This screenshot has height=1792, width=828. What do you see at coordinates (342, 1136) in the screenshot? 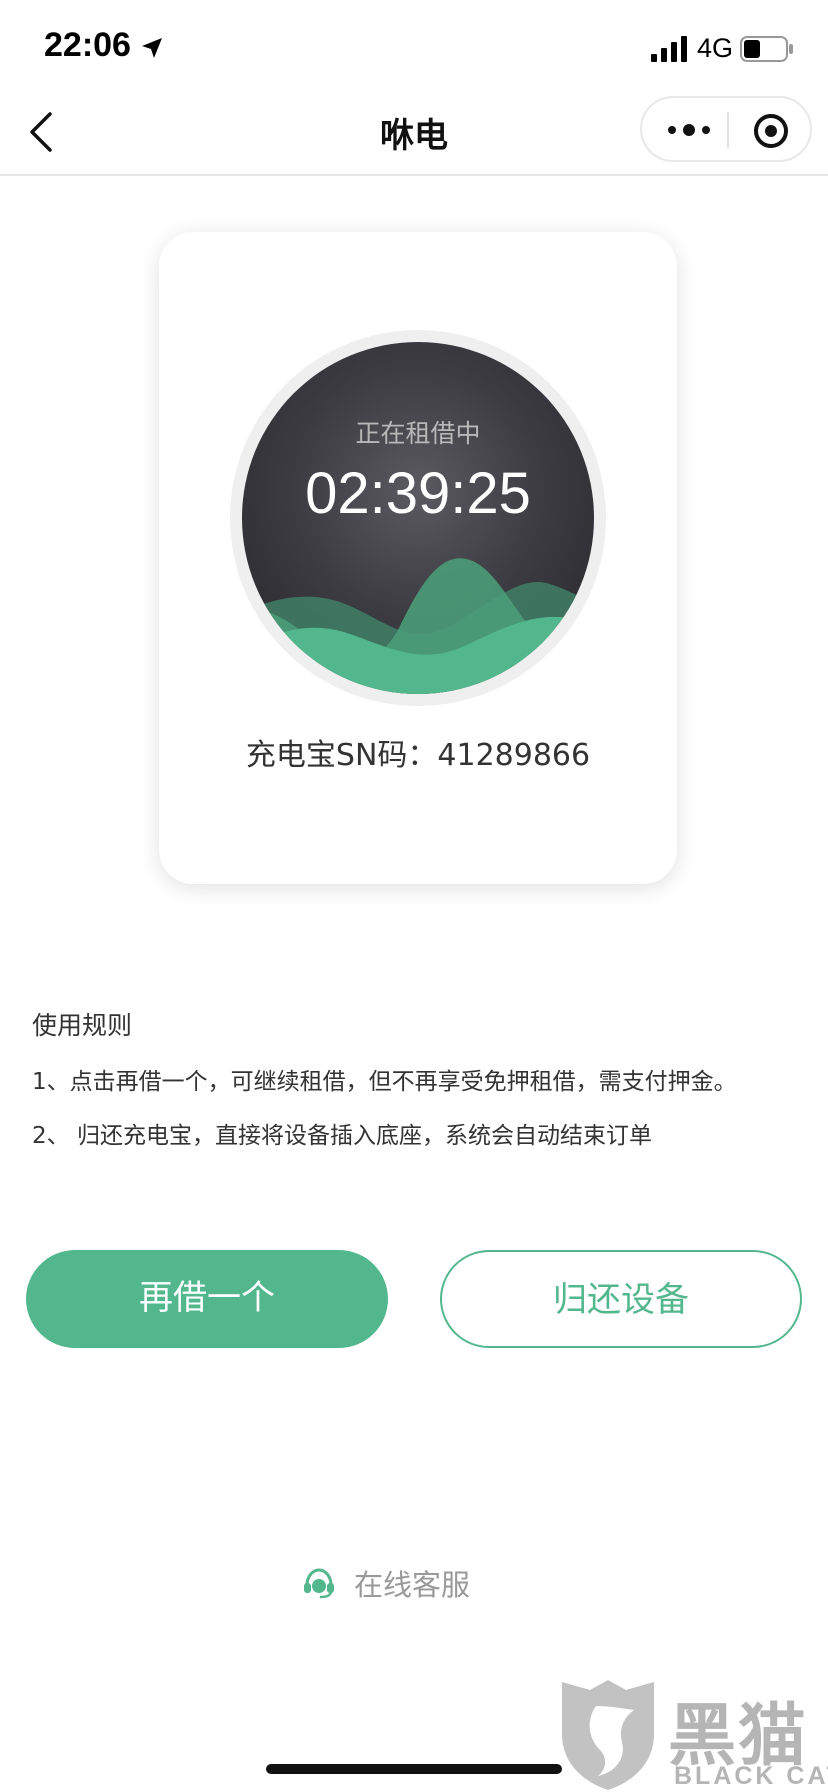
I see `rule-item: 2、 归还充电宝，直接将设备插入底座，系统会自动结束订单` at bounding box center [342, 1136].